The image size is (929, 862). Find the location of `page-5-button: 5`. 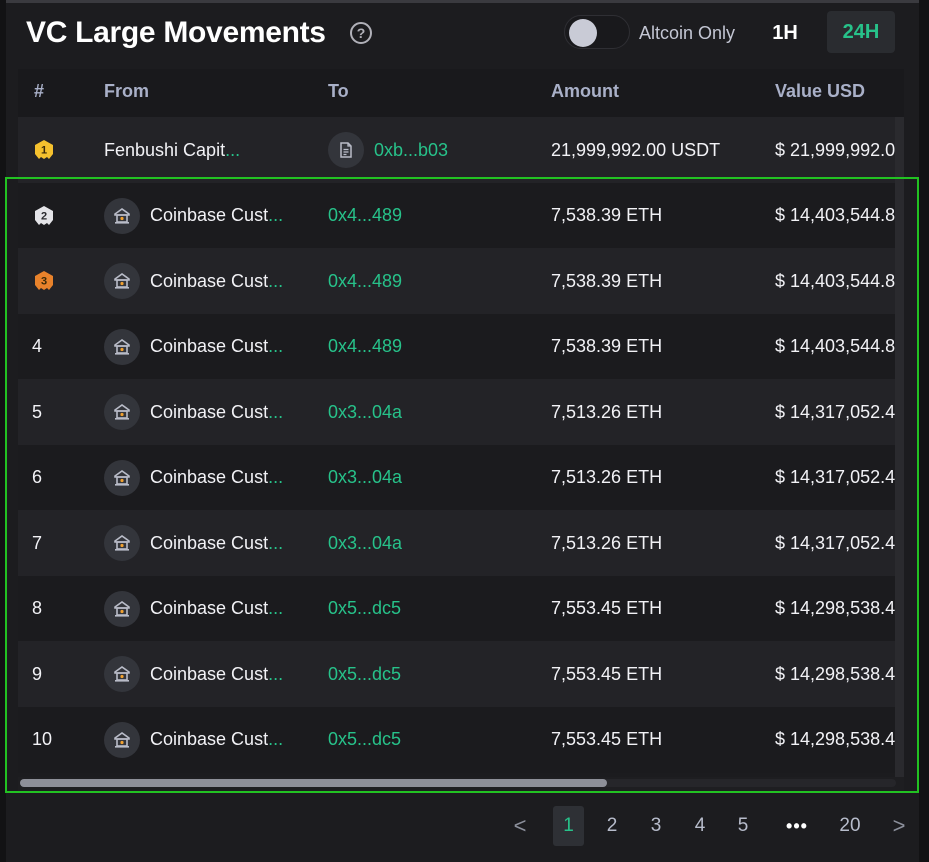

page-5-button: 5 is located at coordinates (743, 826).